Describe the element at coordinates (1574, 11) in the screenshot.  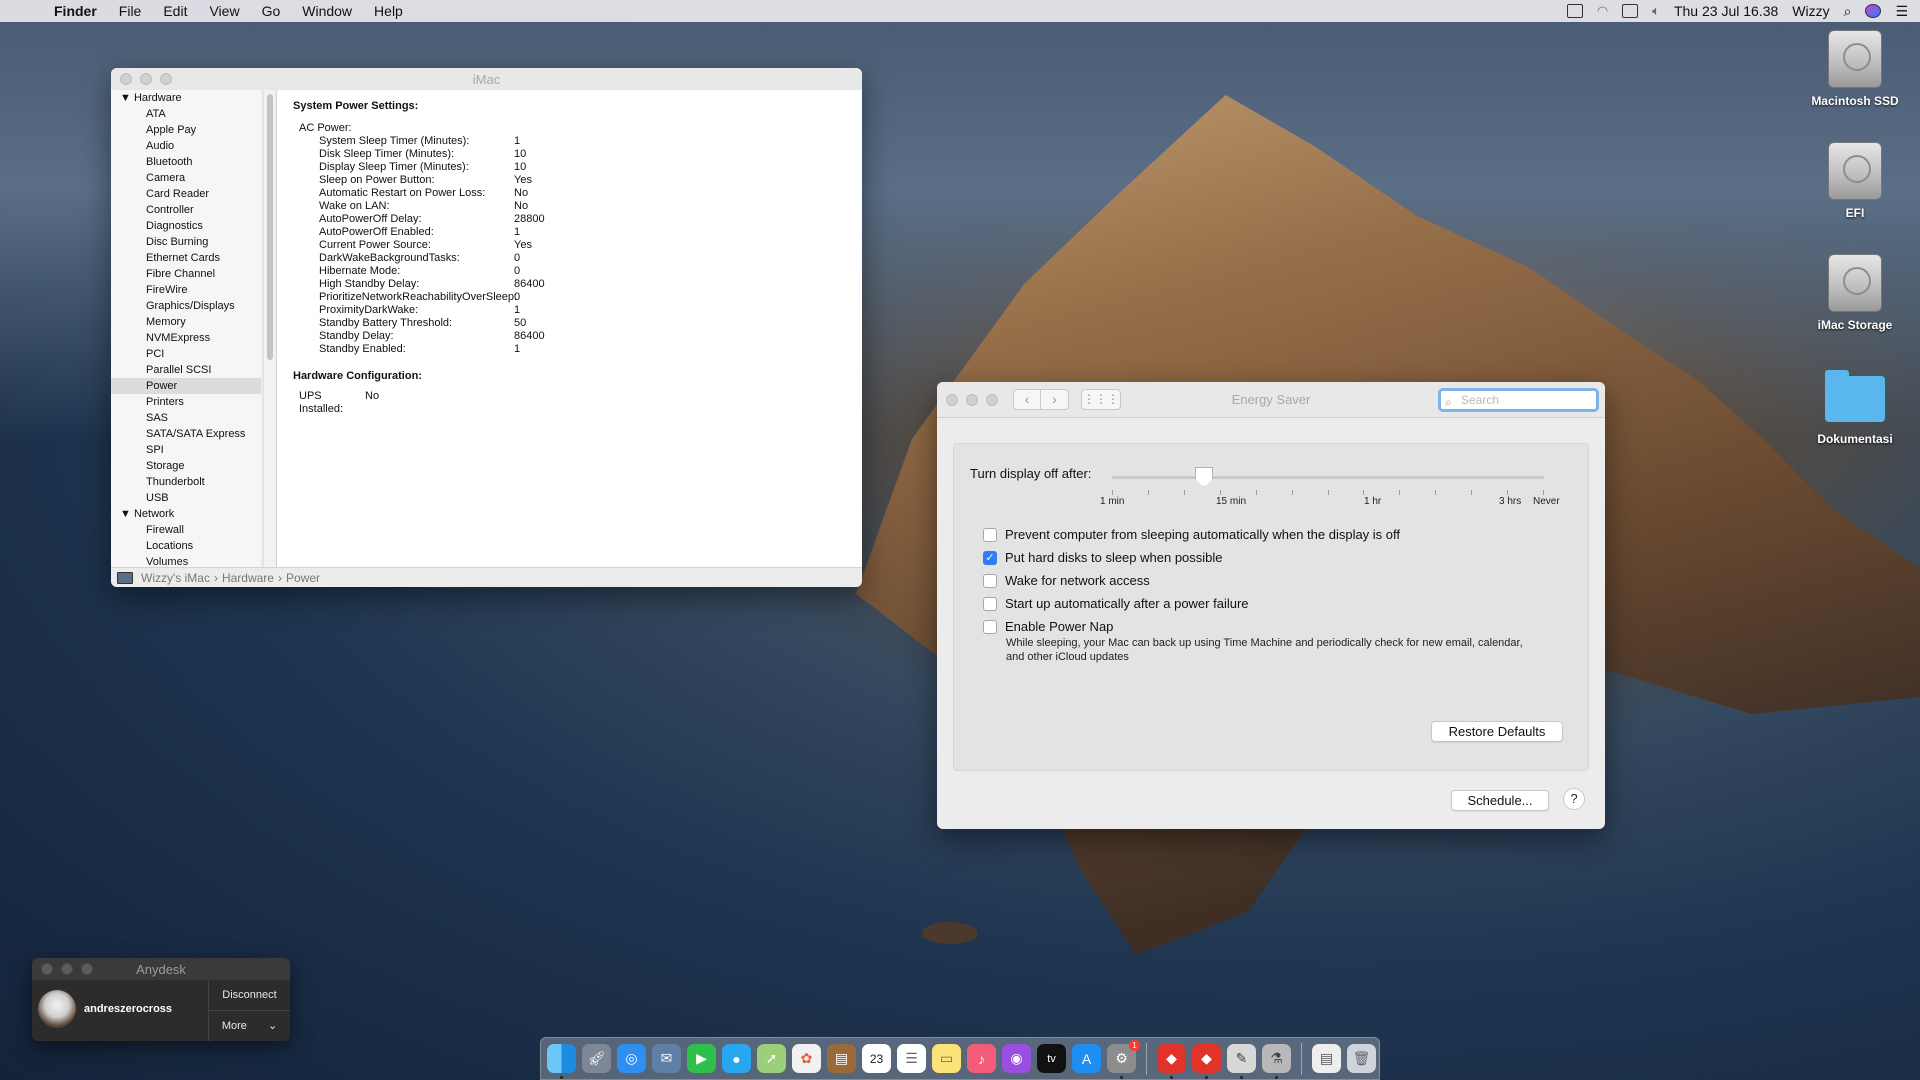
I see `activity-monitor-icon` at that location.